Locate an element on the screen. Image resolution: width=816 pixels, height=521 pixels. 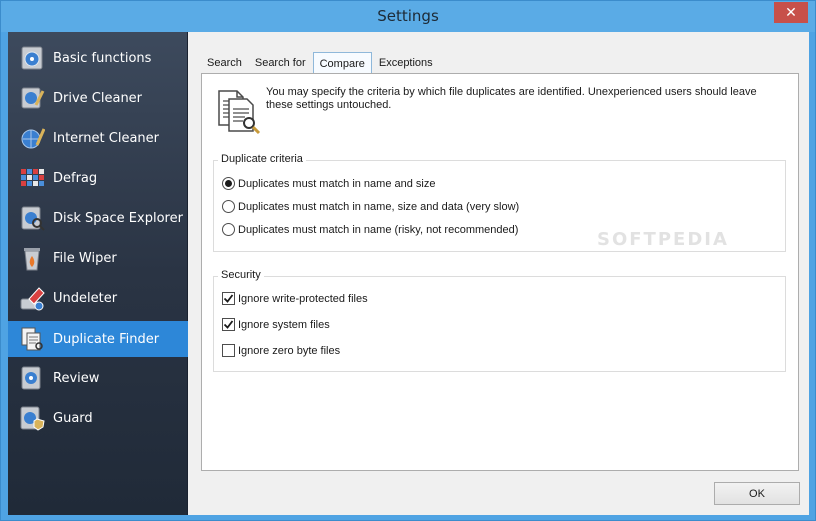
checkbox-ignore-write-protected: Ignore write-protected files is located at coordinates (295, 298).